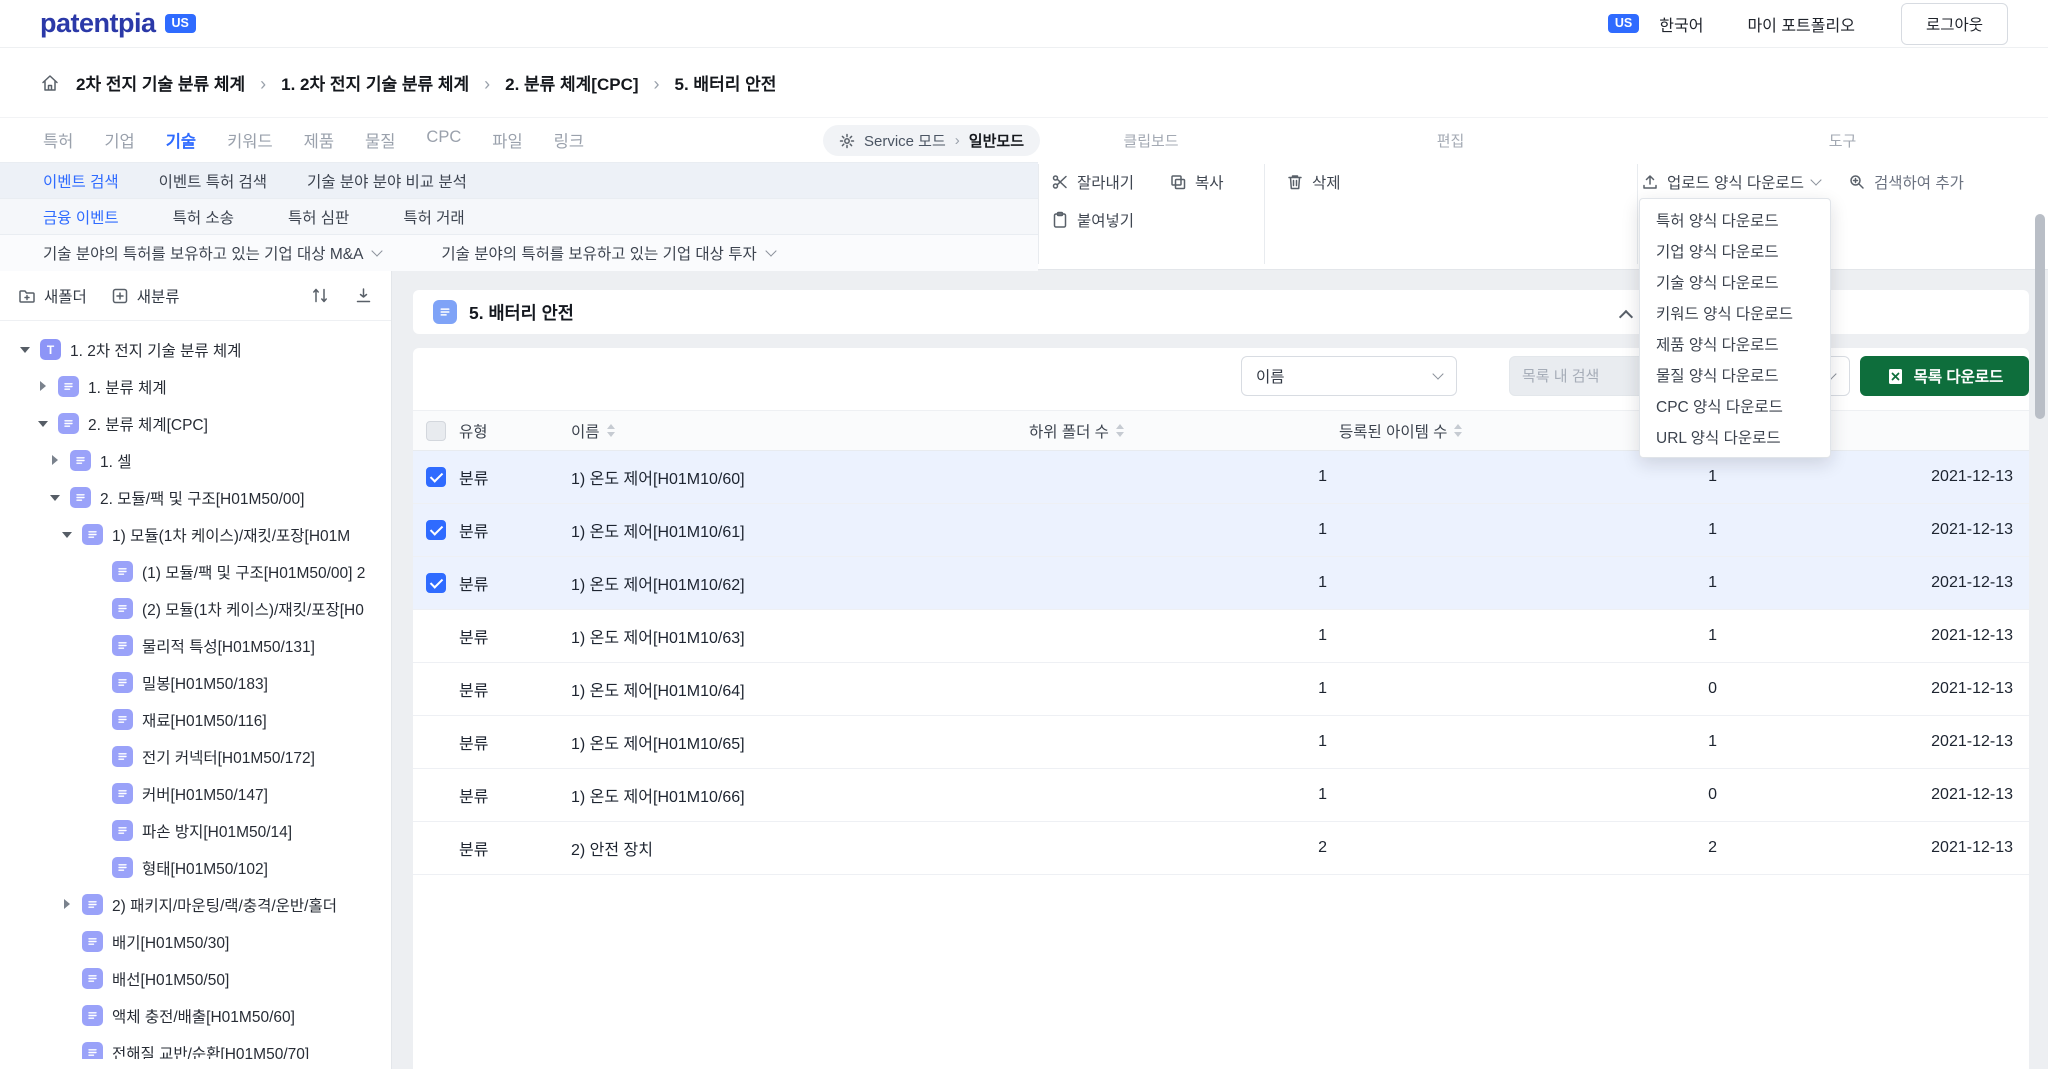  What do you see at coordinates (195, 682) in the screenshot?
I see `tree-node: 밀봉[H01M50/183]` at bounding box center [195, 682].